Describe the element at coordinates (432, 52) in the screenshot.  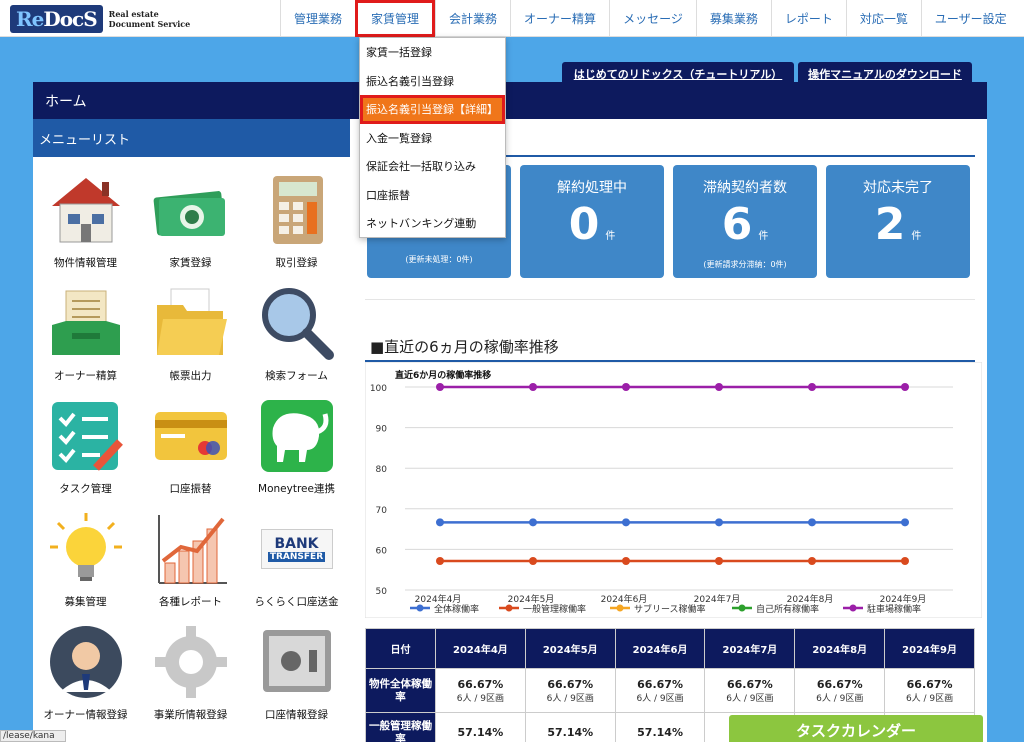
I see `dropdown-item-bulk-rent: 家賃一括登録` at that location.